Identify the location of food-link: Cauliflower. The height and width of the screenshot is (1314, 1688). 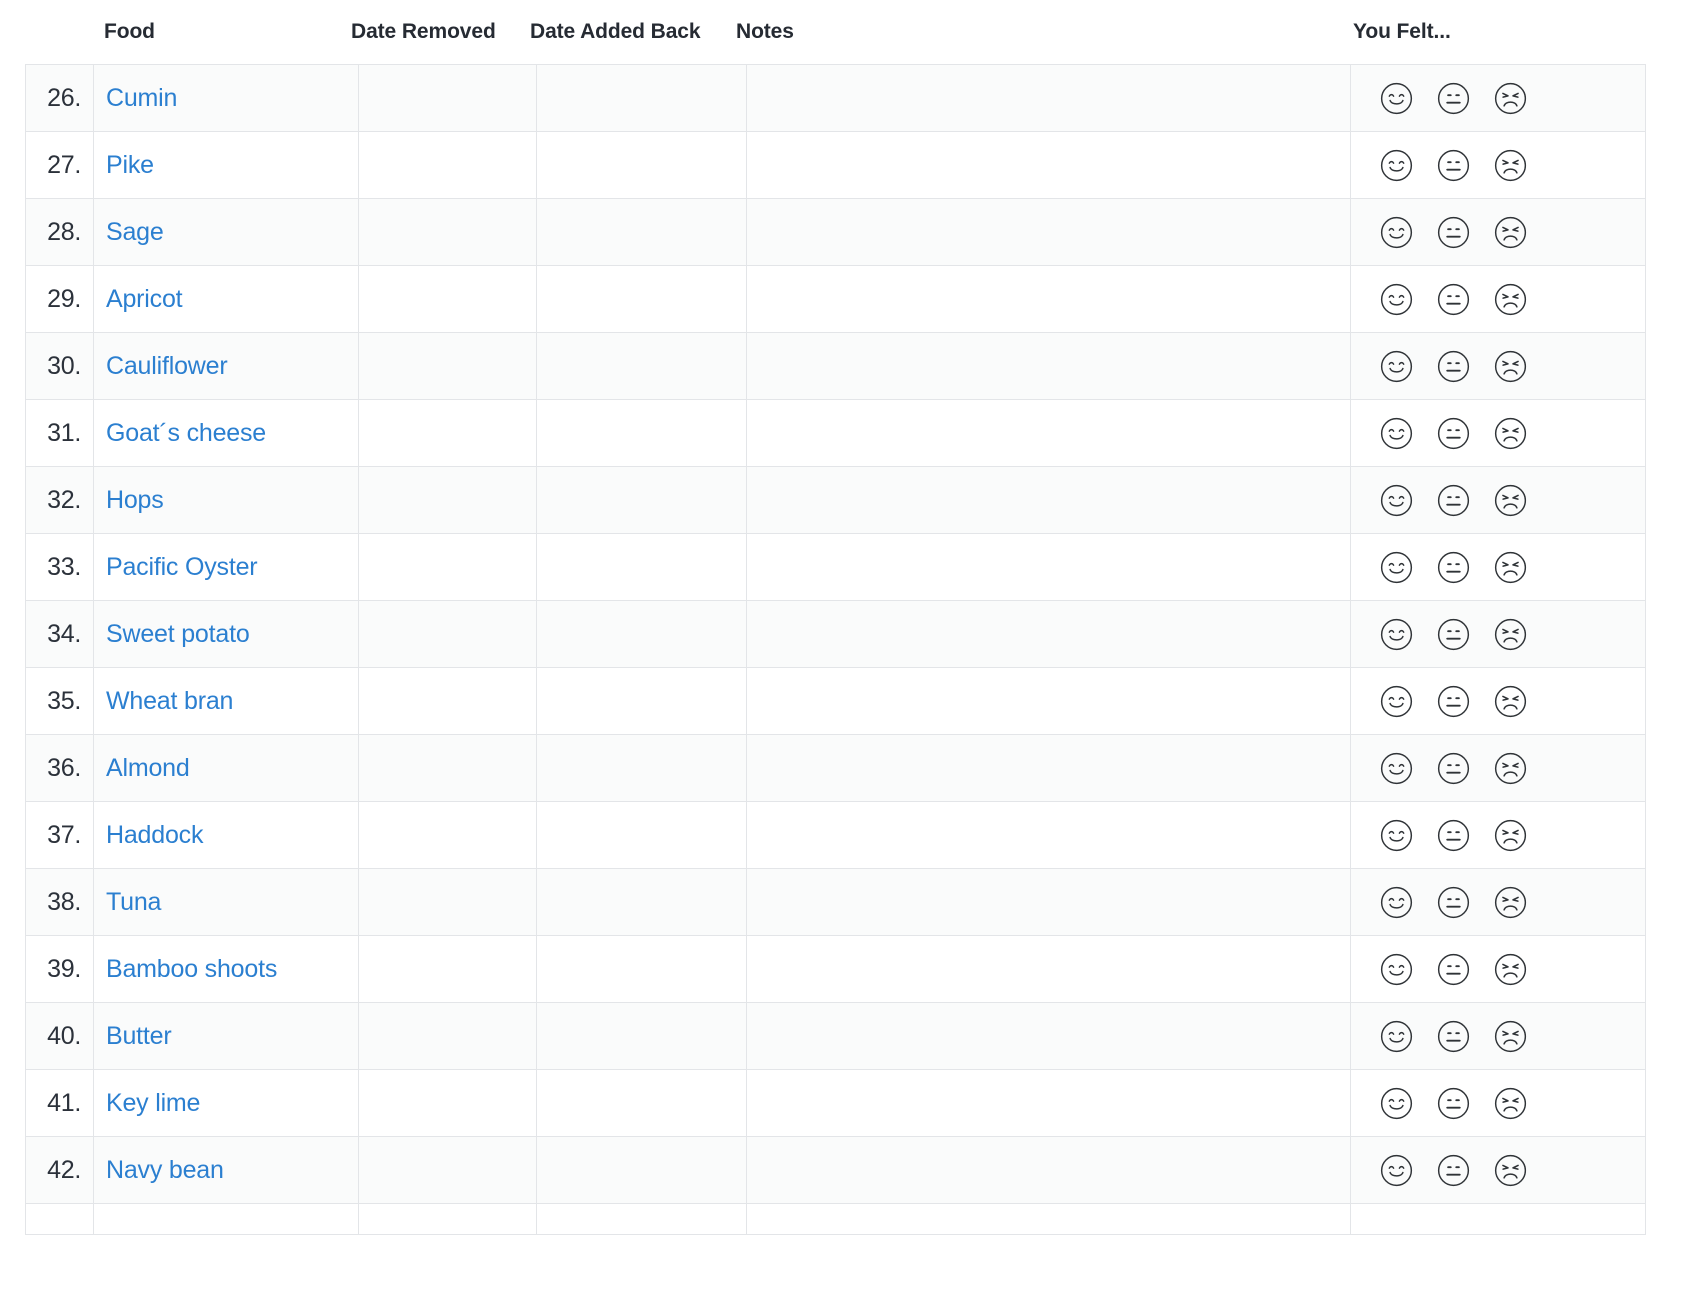
(226, 366).